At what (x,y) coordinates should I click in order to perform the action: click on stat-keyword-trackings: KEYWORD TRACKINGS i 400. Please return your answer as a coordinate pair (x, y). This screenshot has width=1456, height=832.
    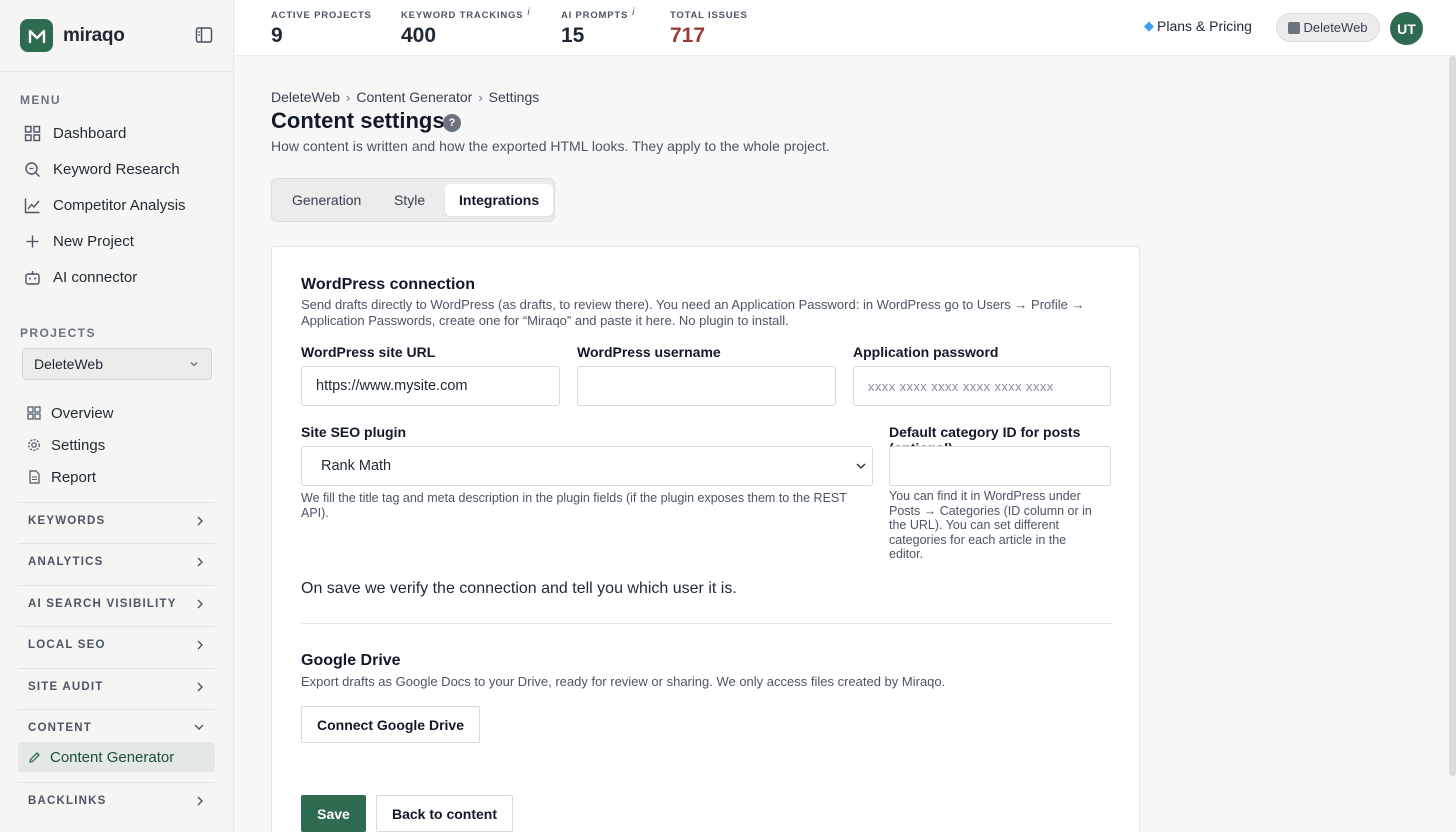
    Looking at the image, I should click on (465, 27).